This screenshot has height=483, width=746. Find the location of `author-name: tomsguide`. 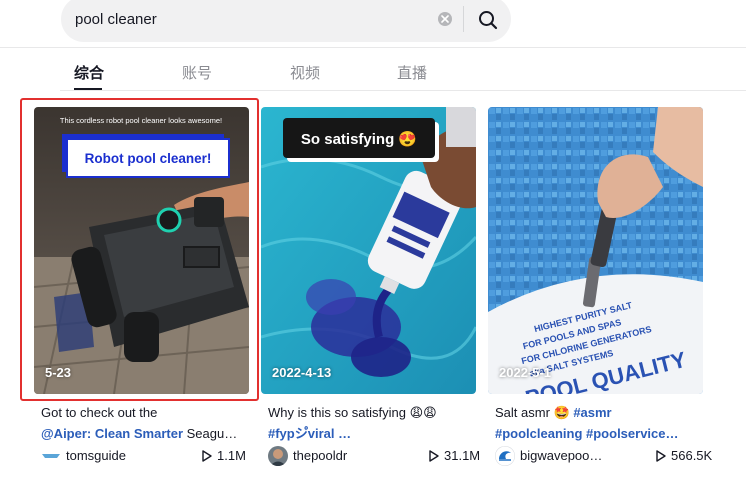

author-name: tomsguide is located at coordinates (96, 455).